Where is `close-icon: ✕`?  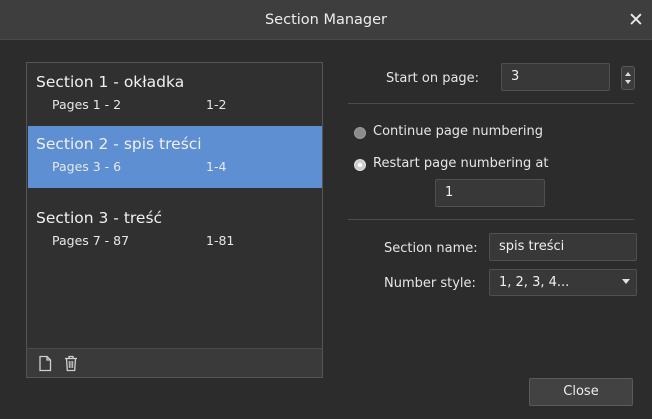
close-icon: ✕ is located at coordinates (636, 20).